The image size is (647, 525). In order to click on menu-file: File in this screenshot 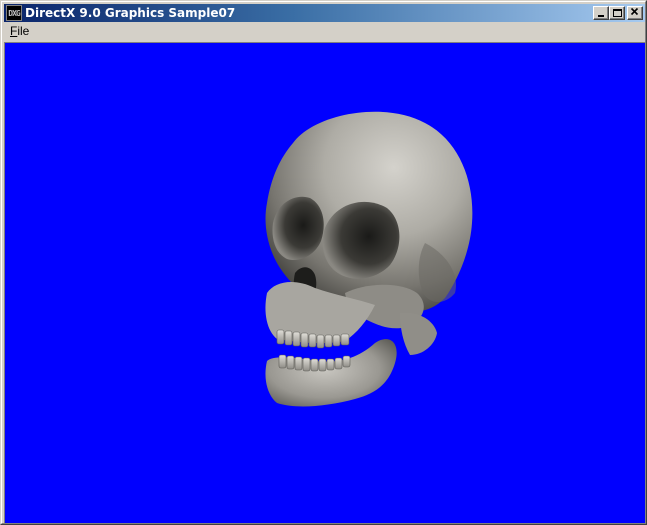, I will do `click(19, 31)`.